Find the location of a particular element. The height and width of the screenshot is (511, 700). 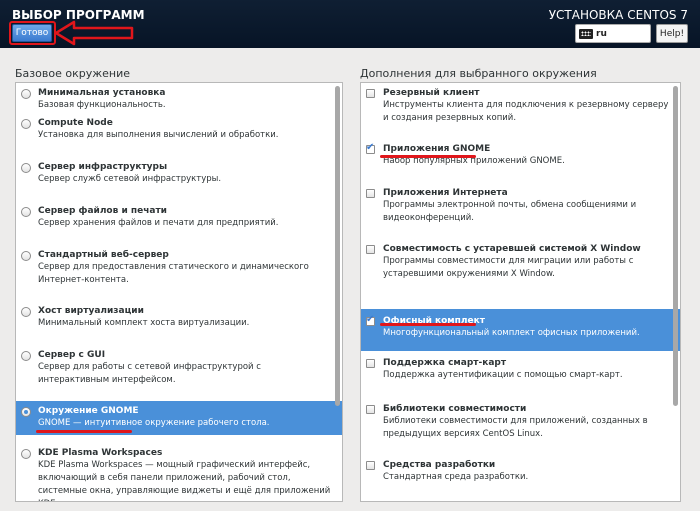

annotation-box is located at coordinates (32, 33).